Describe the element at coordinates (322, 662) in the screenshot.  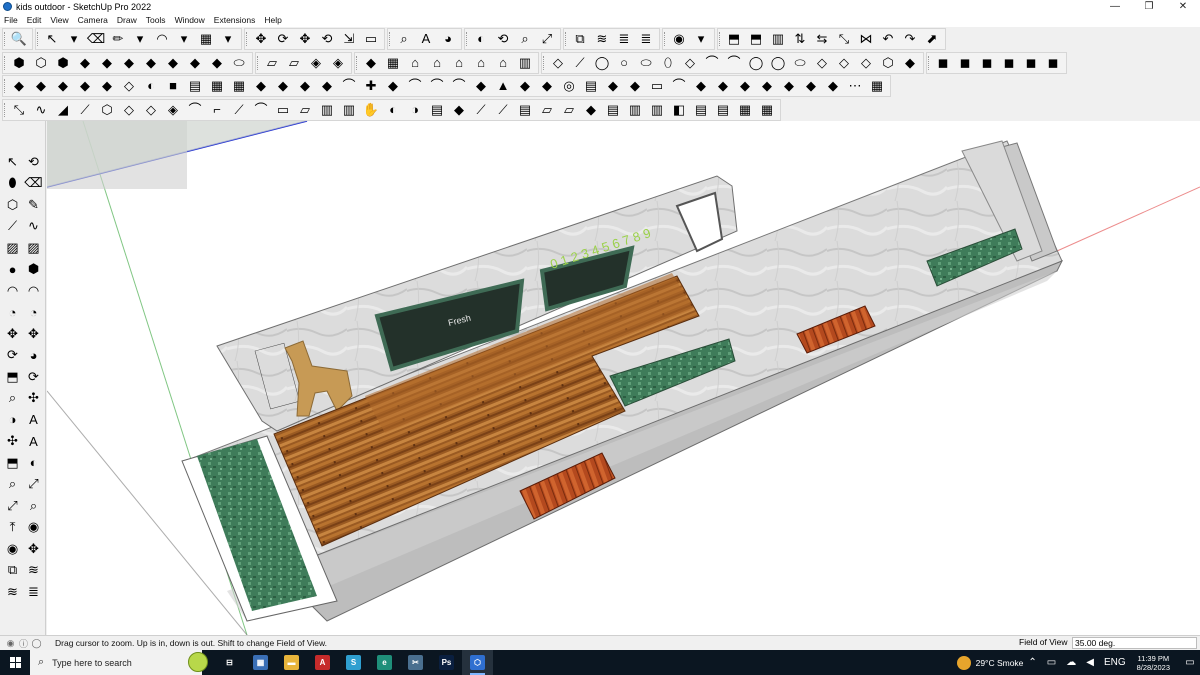
I see `taskbar-app-acrobat: A` at that location.